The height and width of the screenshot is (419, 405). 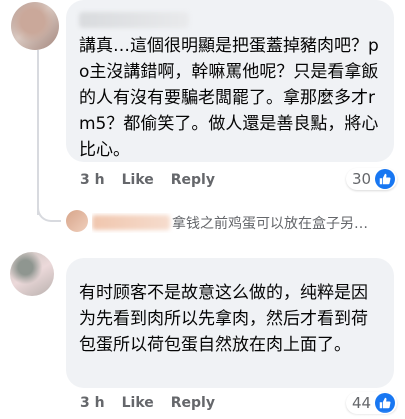 What do you see at coordinates (362, 403) in the screenshot?
I see `reaction-count: 44` at bounding box center [362, 403].